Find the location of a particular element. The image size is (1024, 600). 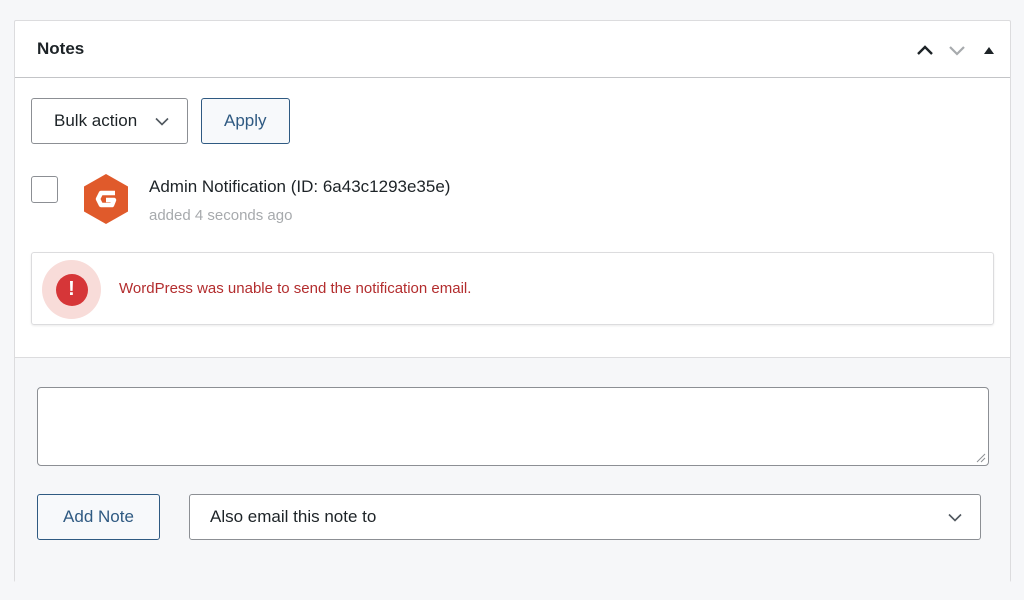

notes-toolbar: Bulk action Apply is located at coordinates (512, 121).